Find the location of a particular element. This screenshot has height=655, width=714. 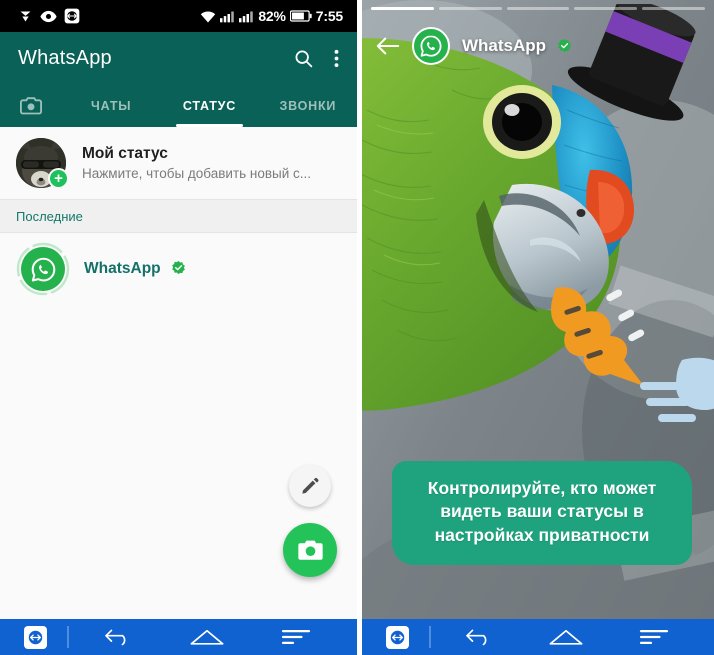

story-title: WhatsApp is located at coordinates (517, 46).